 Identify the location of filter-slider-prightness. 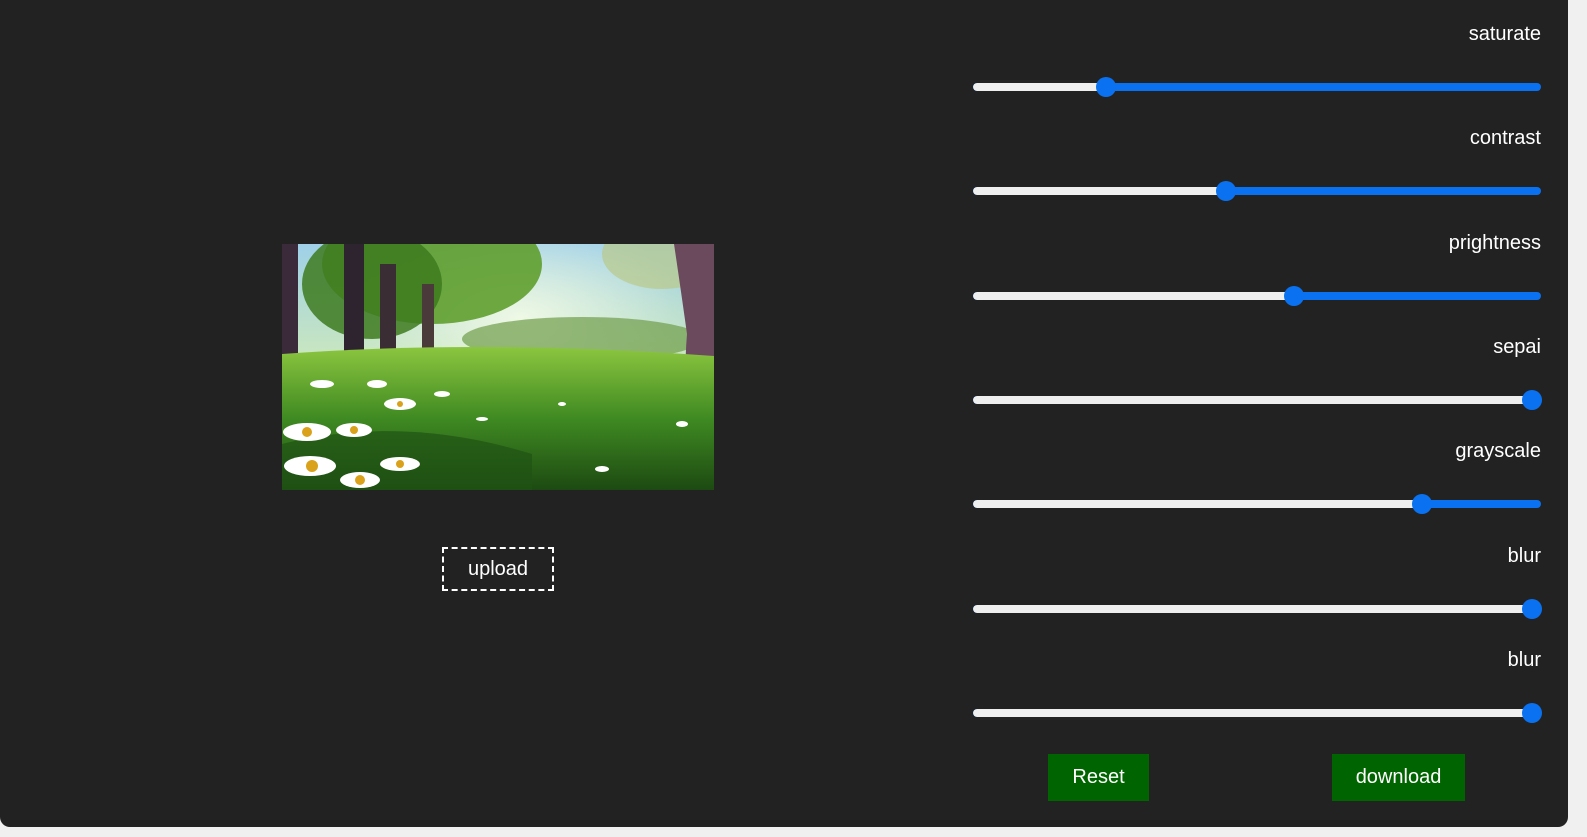
(1257, 295).